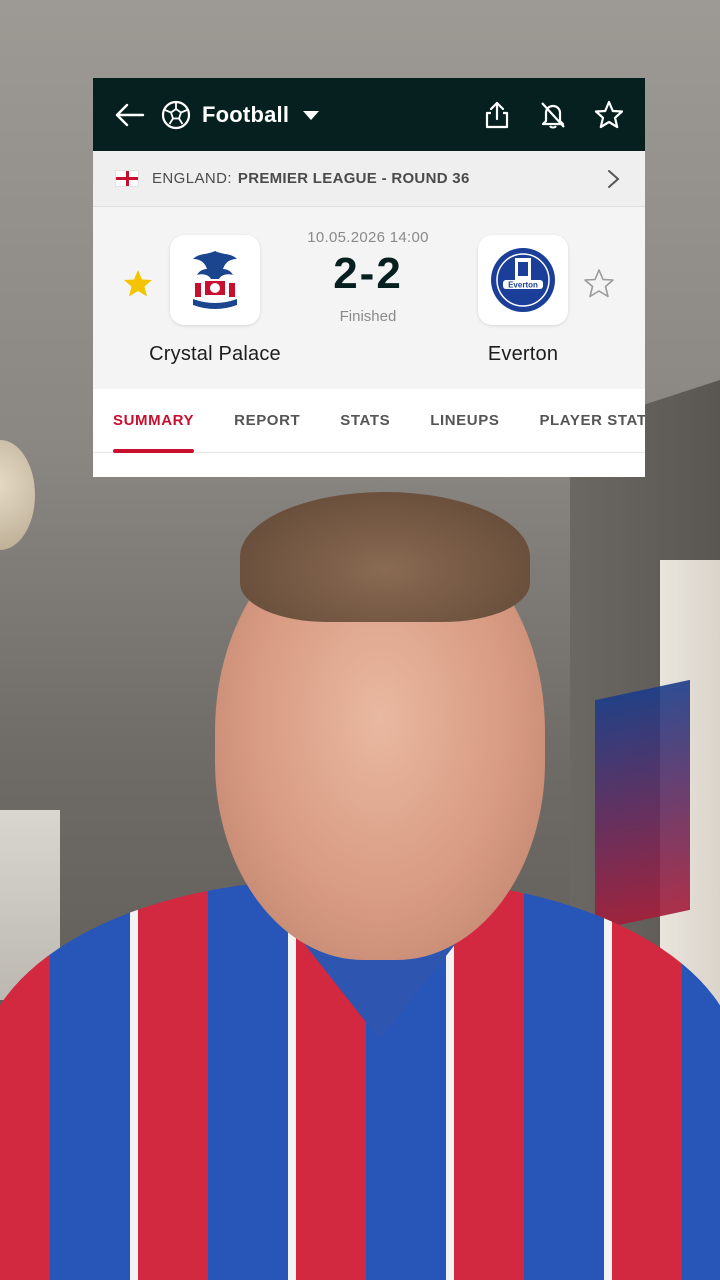  I want to click on svg-text: Everton, so click(523, 285).